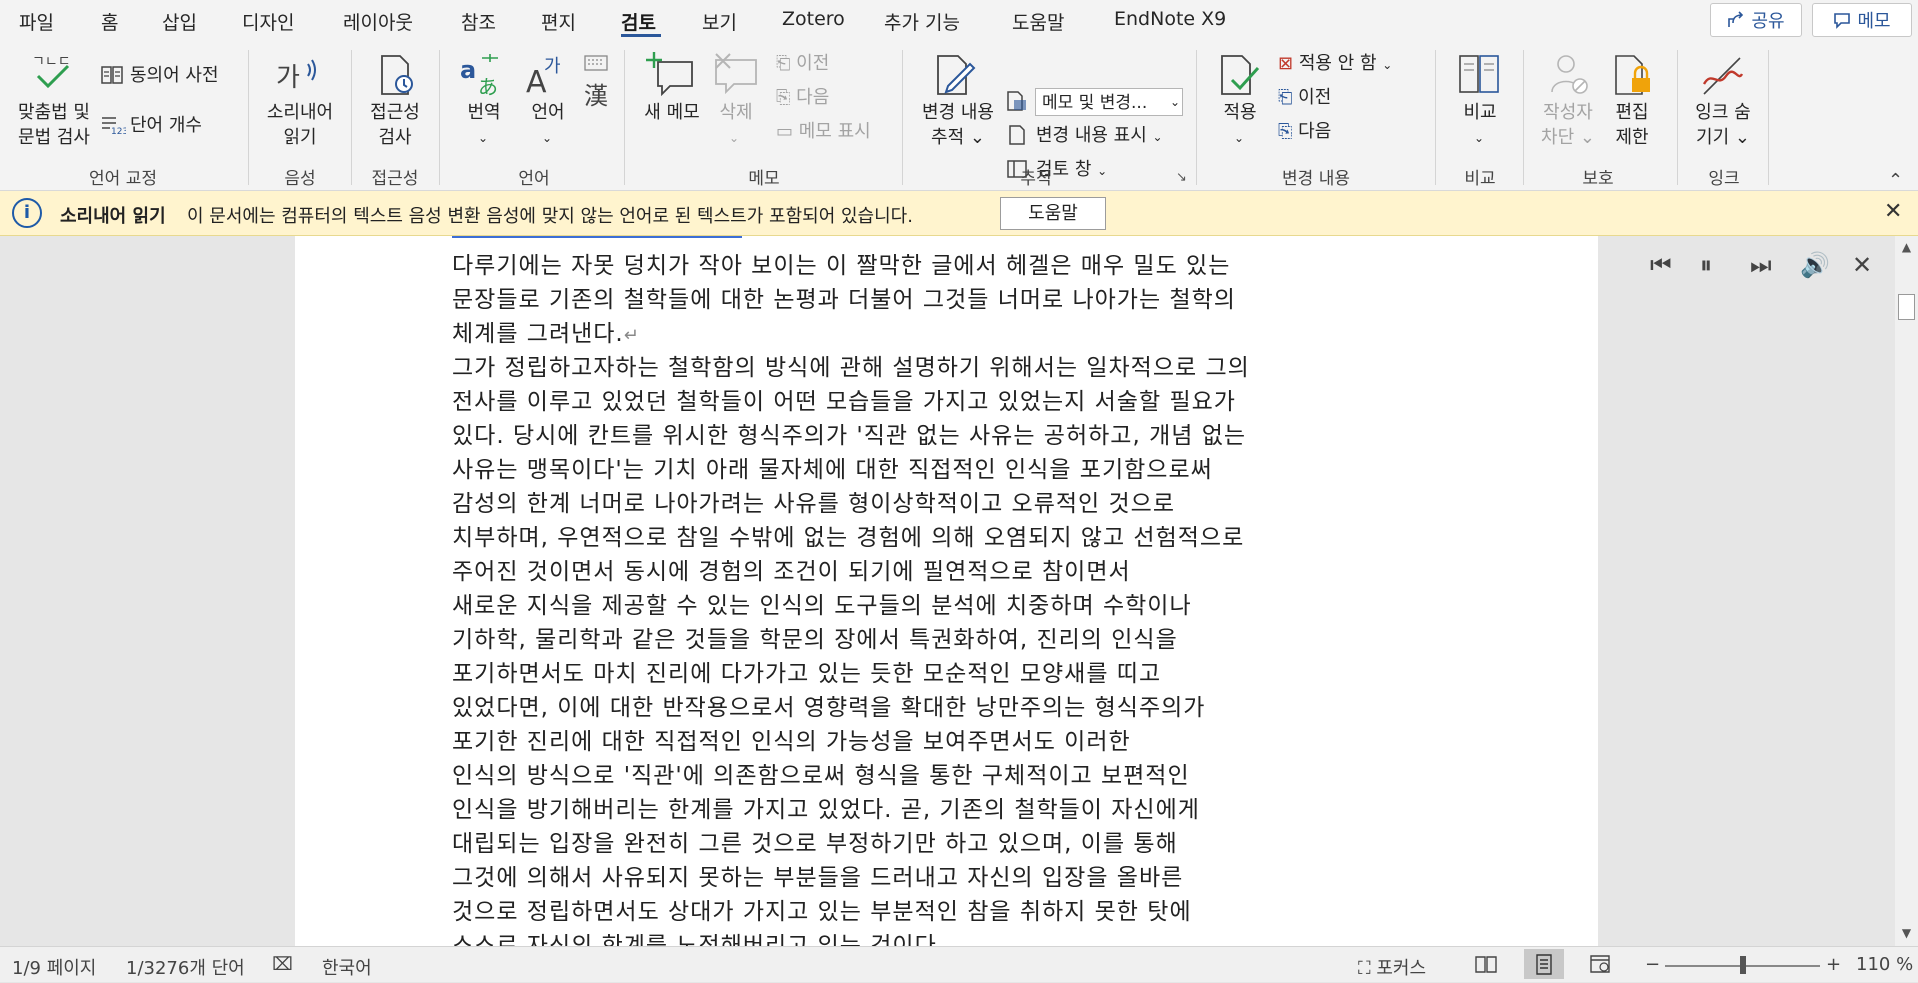 The height and width of the screenshot is (983, 1918). I want to click on group-label-tracking: 추적, so click(1036, 179).